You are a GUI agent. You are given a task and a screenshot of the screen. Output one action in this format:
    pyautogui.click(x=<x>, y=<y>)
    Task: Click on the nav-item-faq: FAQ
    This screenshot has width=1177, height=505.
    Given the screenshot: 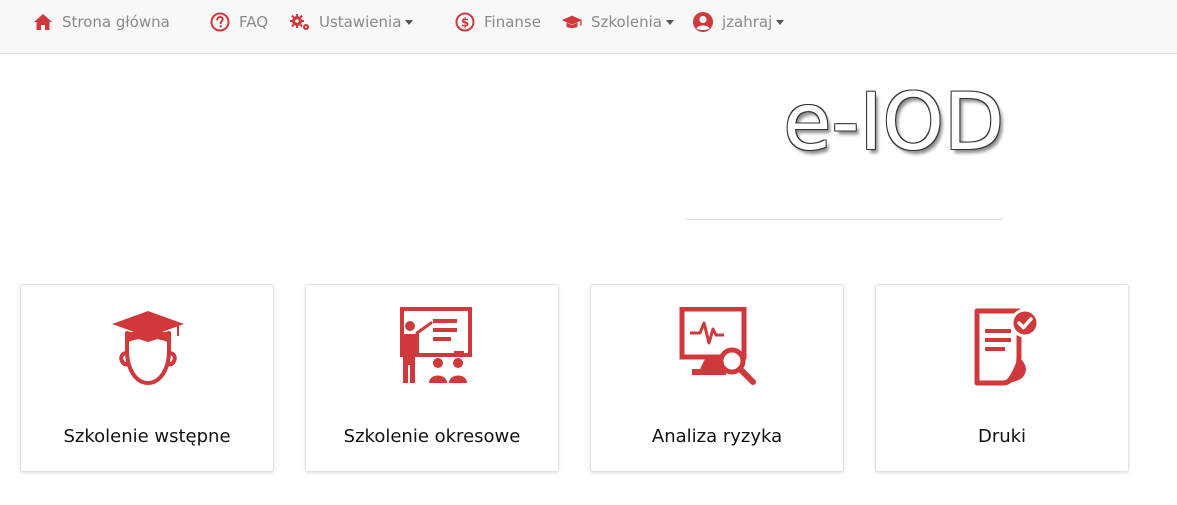 What is the action you would take?
    pyautogui.click(x=238, y=22)
    